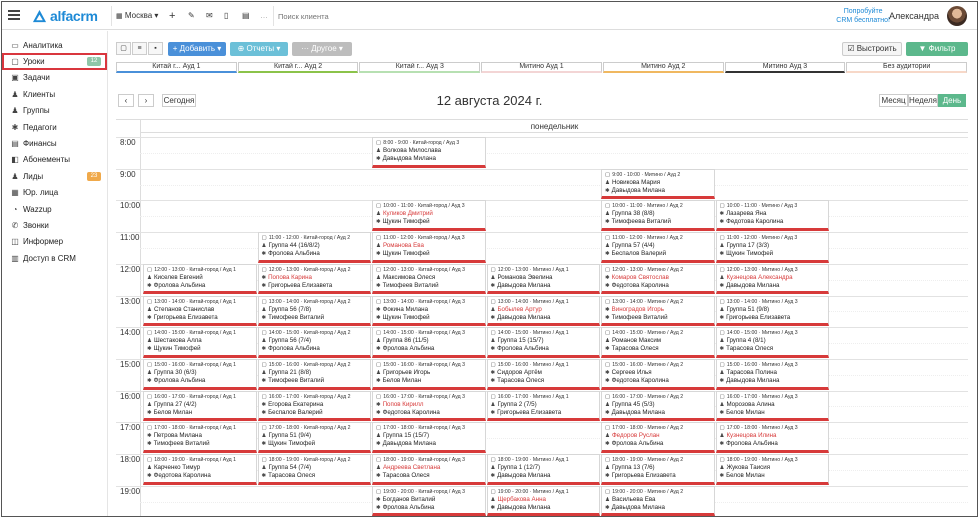 The height and width of the screenshot is (518, 979). I want to click on lesson-client: Группа 17 (3/3), so click(747, 245).